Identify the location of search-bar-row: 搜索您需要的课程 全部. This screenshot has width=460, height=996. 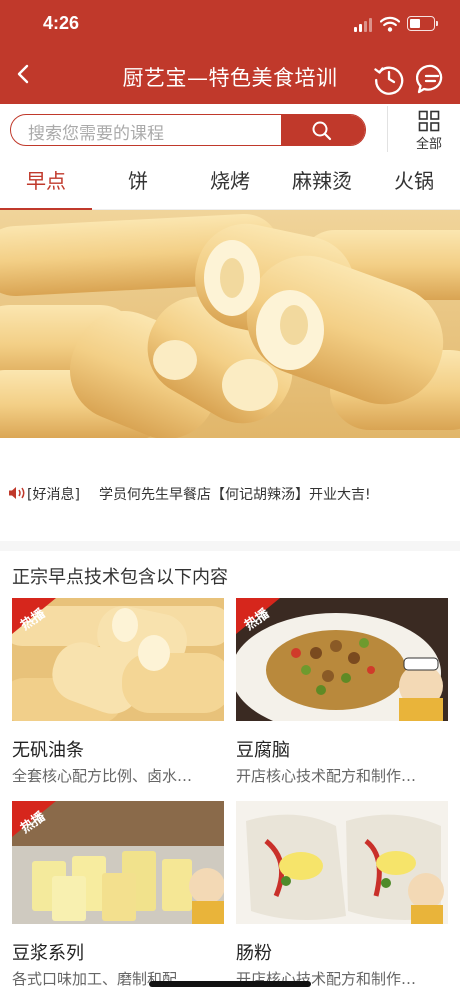
(230, 129).